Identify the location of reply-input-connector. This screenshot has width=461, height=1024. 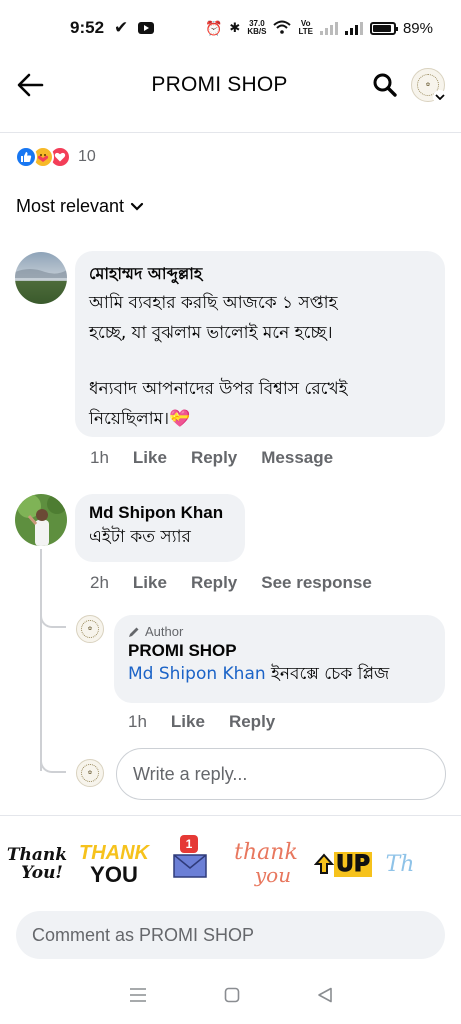
(53, 764).